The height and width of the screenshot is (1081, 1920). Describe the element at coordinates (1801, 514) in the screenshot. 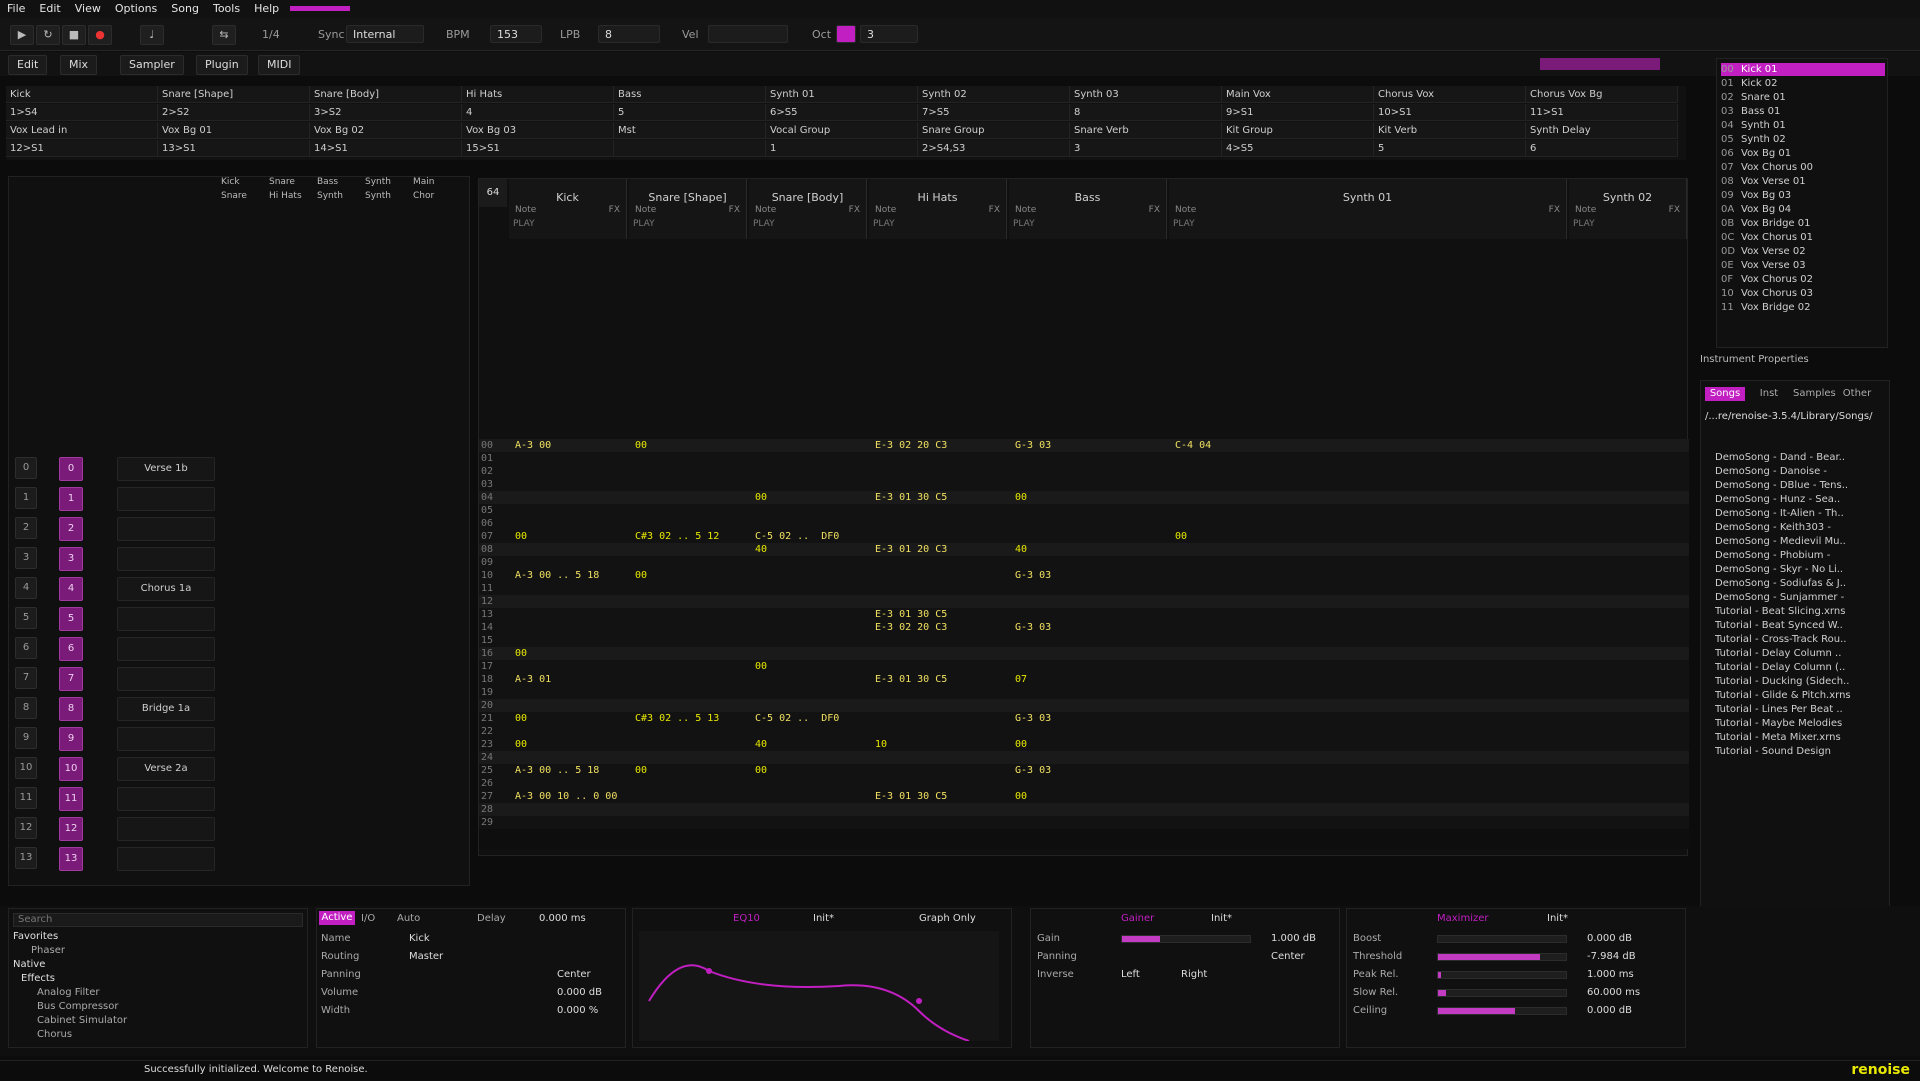

I see `browser-file: DemoSong - It-Alien - Th..` at that location.